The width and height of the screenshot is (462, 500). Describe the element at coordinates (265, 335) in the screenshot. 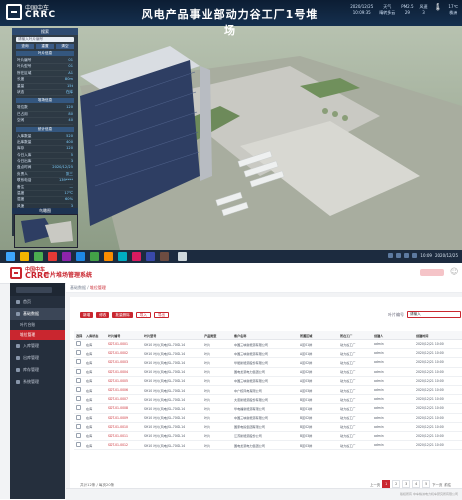

I see `column-header: 客户名称` at that location.